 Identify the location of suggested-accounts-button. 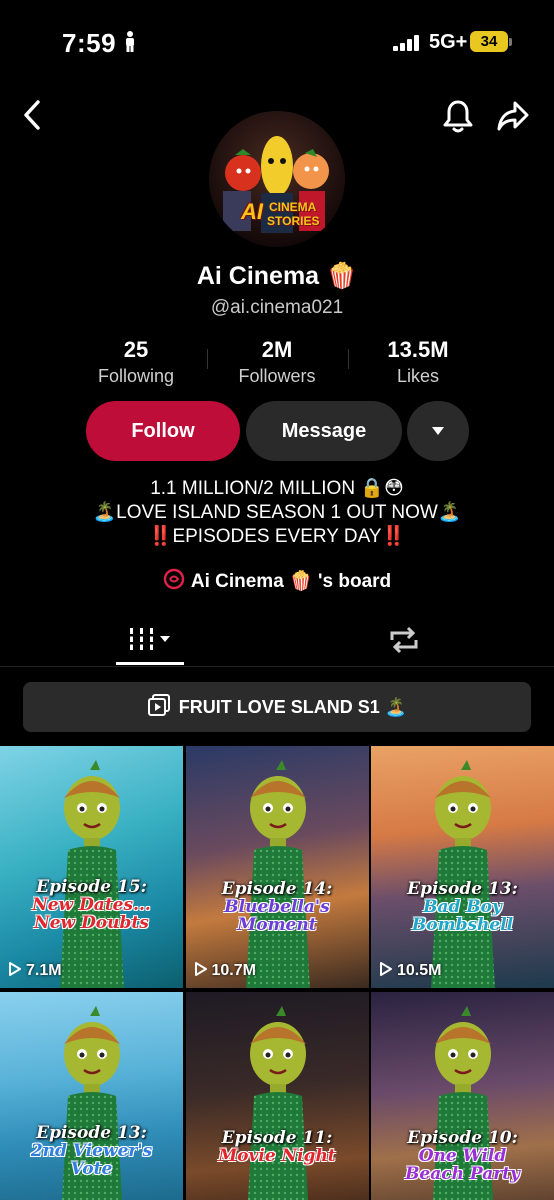
(438, 431).